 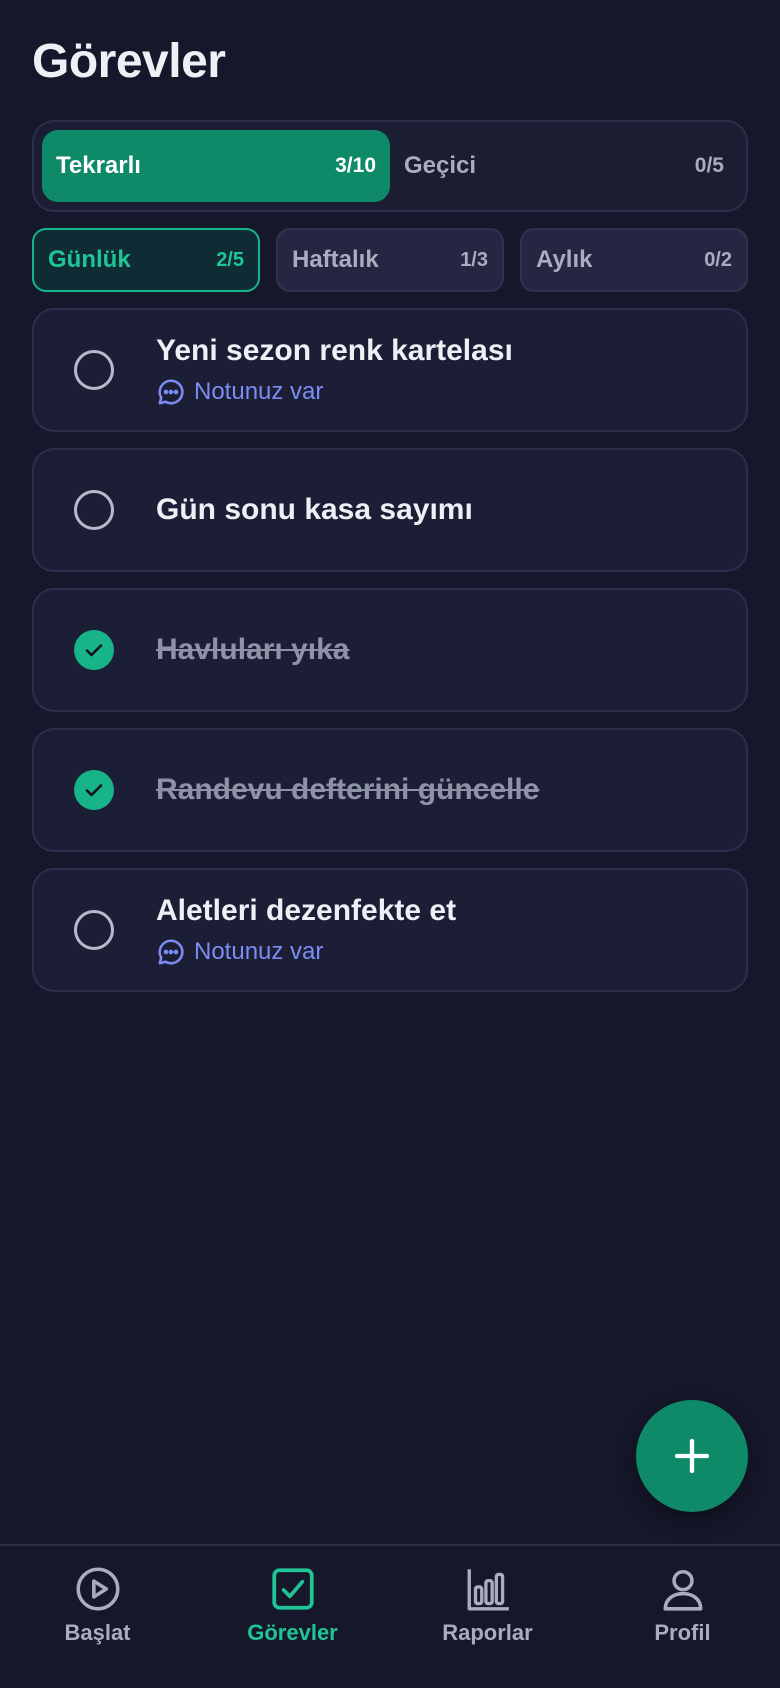 I want to click on task-title: Randevu defterini güncelle, so click(x=348, y=789).